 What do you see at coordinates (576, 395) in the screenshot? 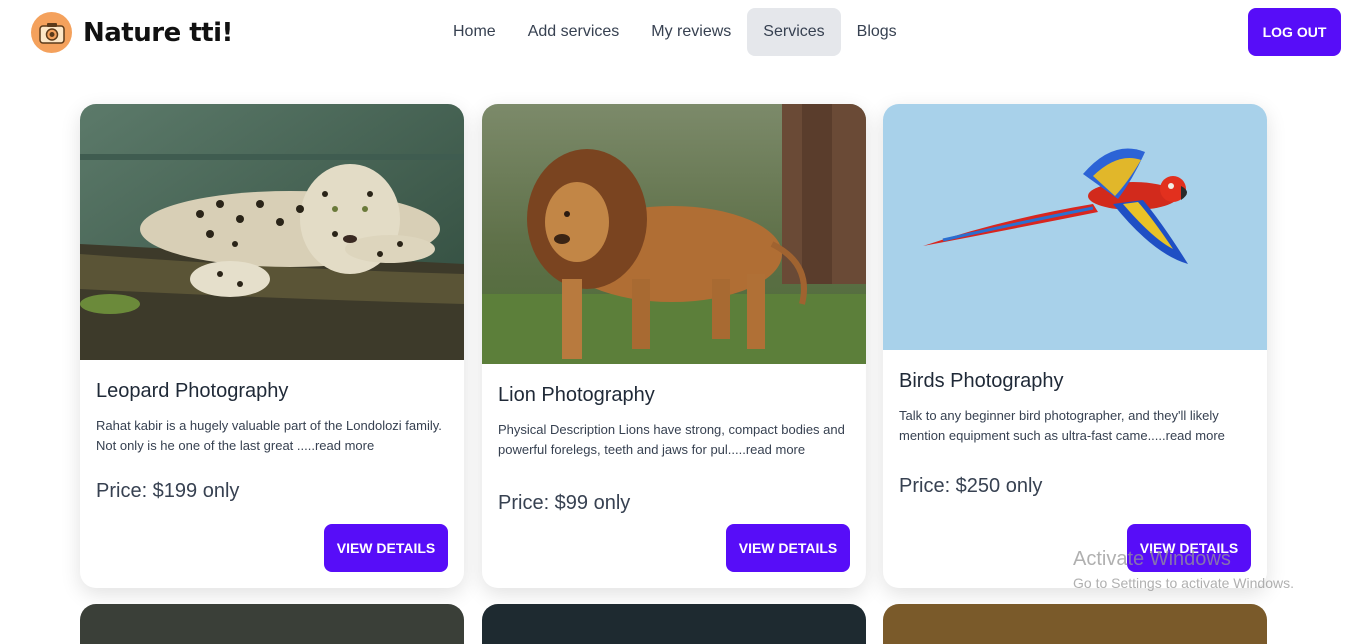
I see `card-title: Lion Photography` at bounding box center [576, 395].